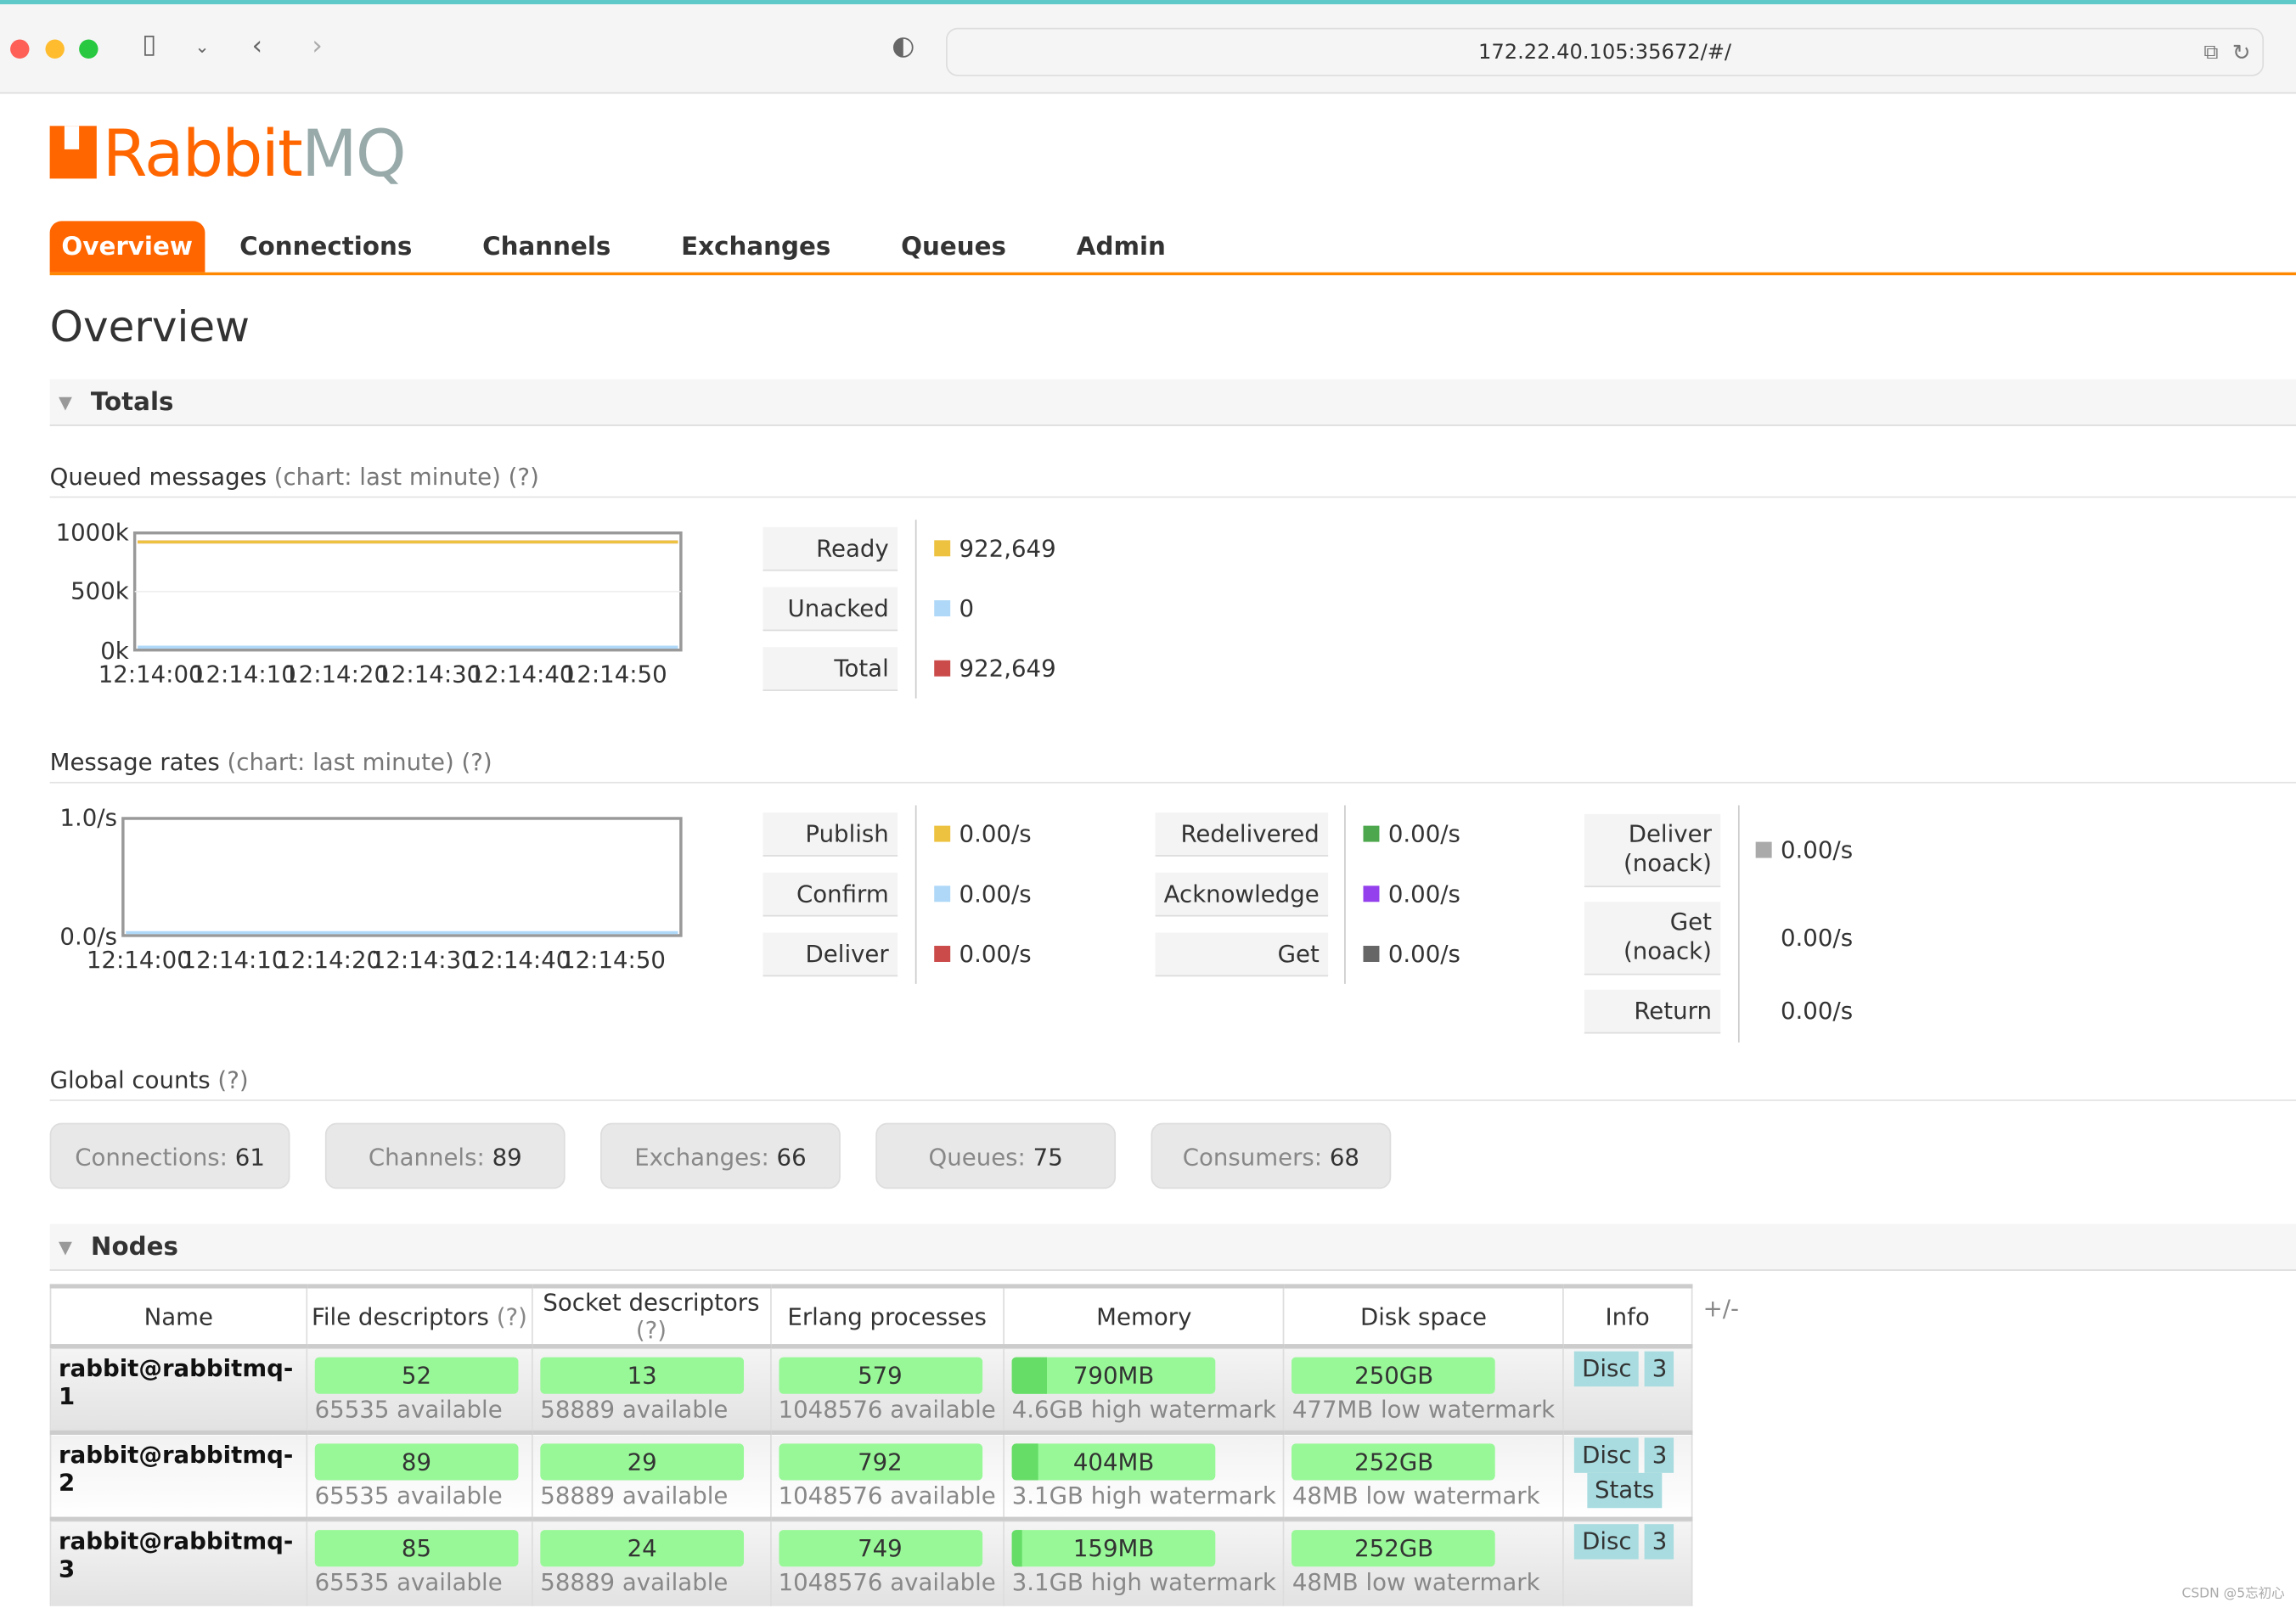  I want to click on socket-descriptors-cell: 13 58889 available, so click(651, 1388).